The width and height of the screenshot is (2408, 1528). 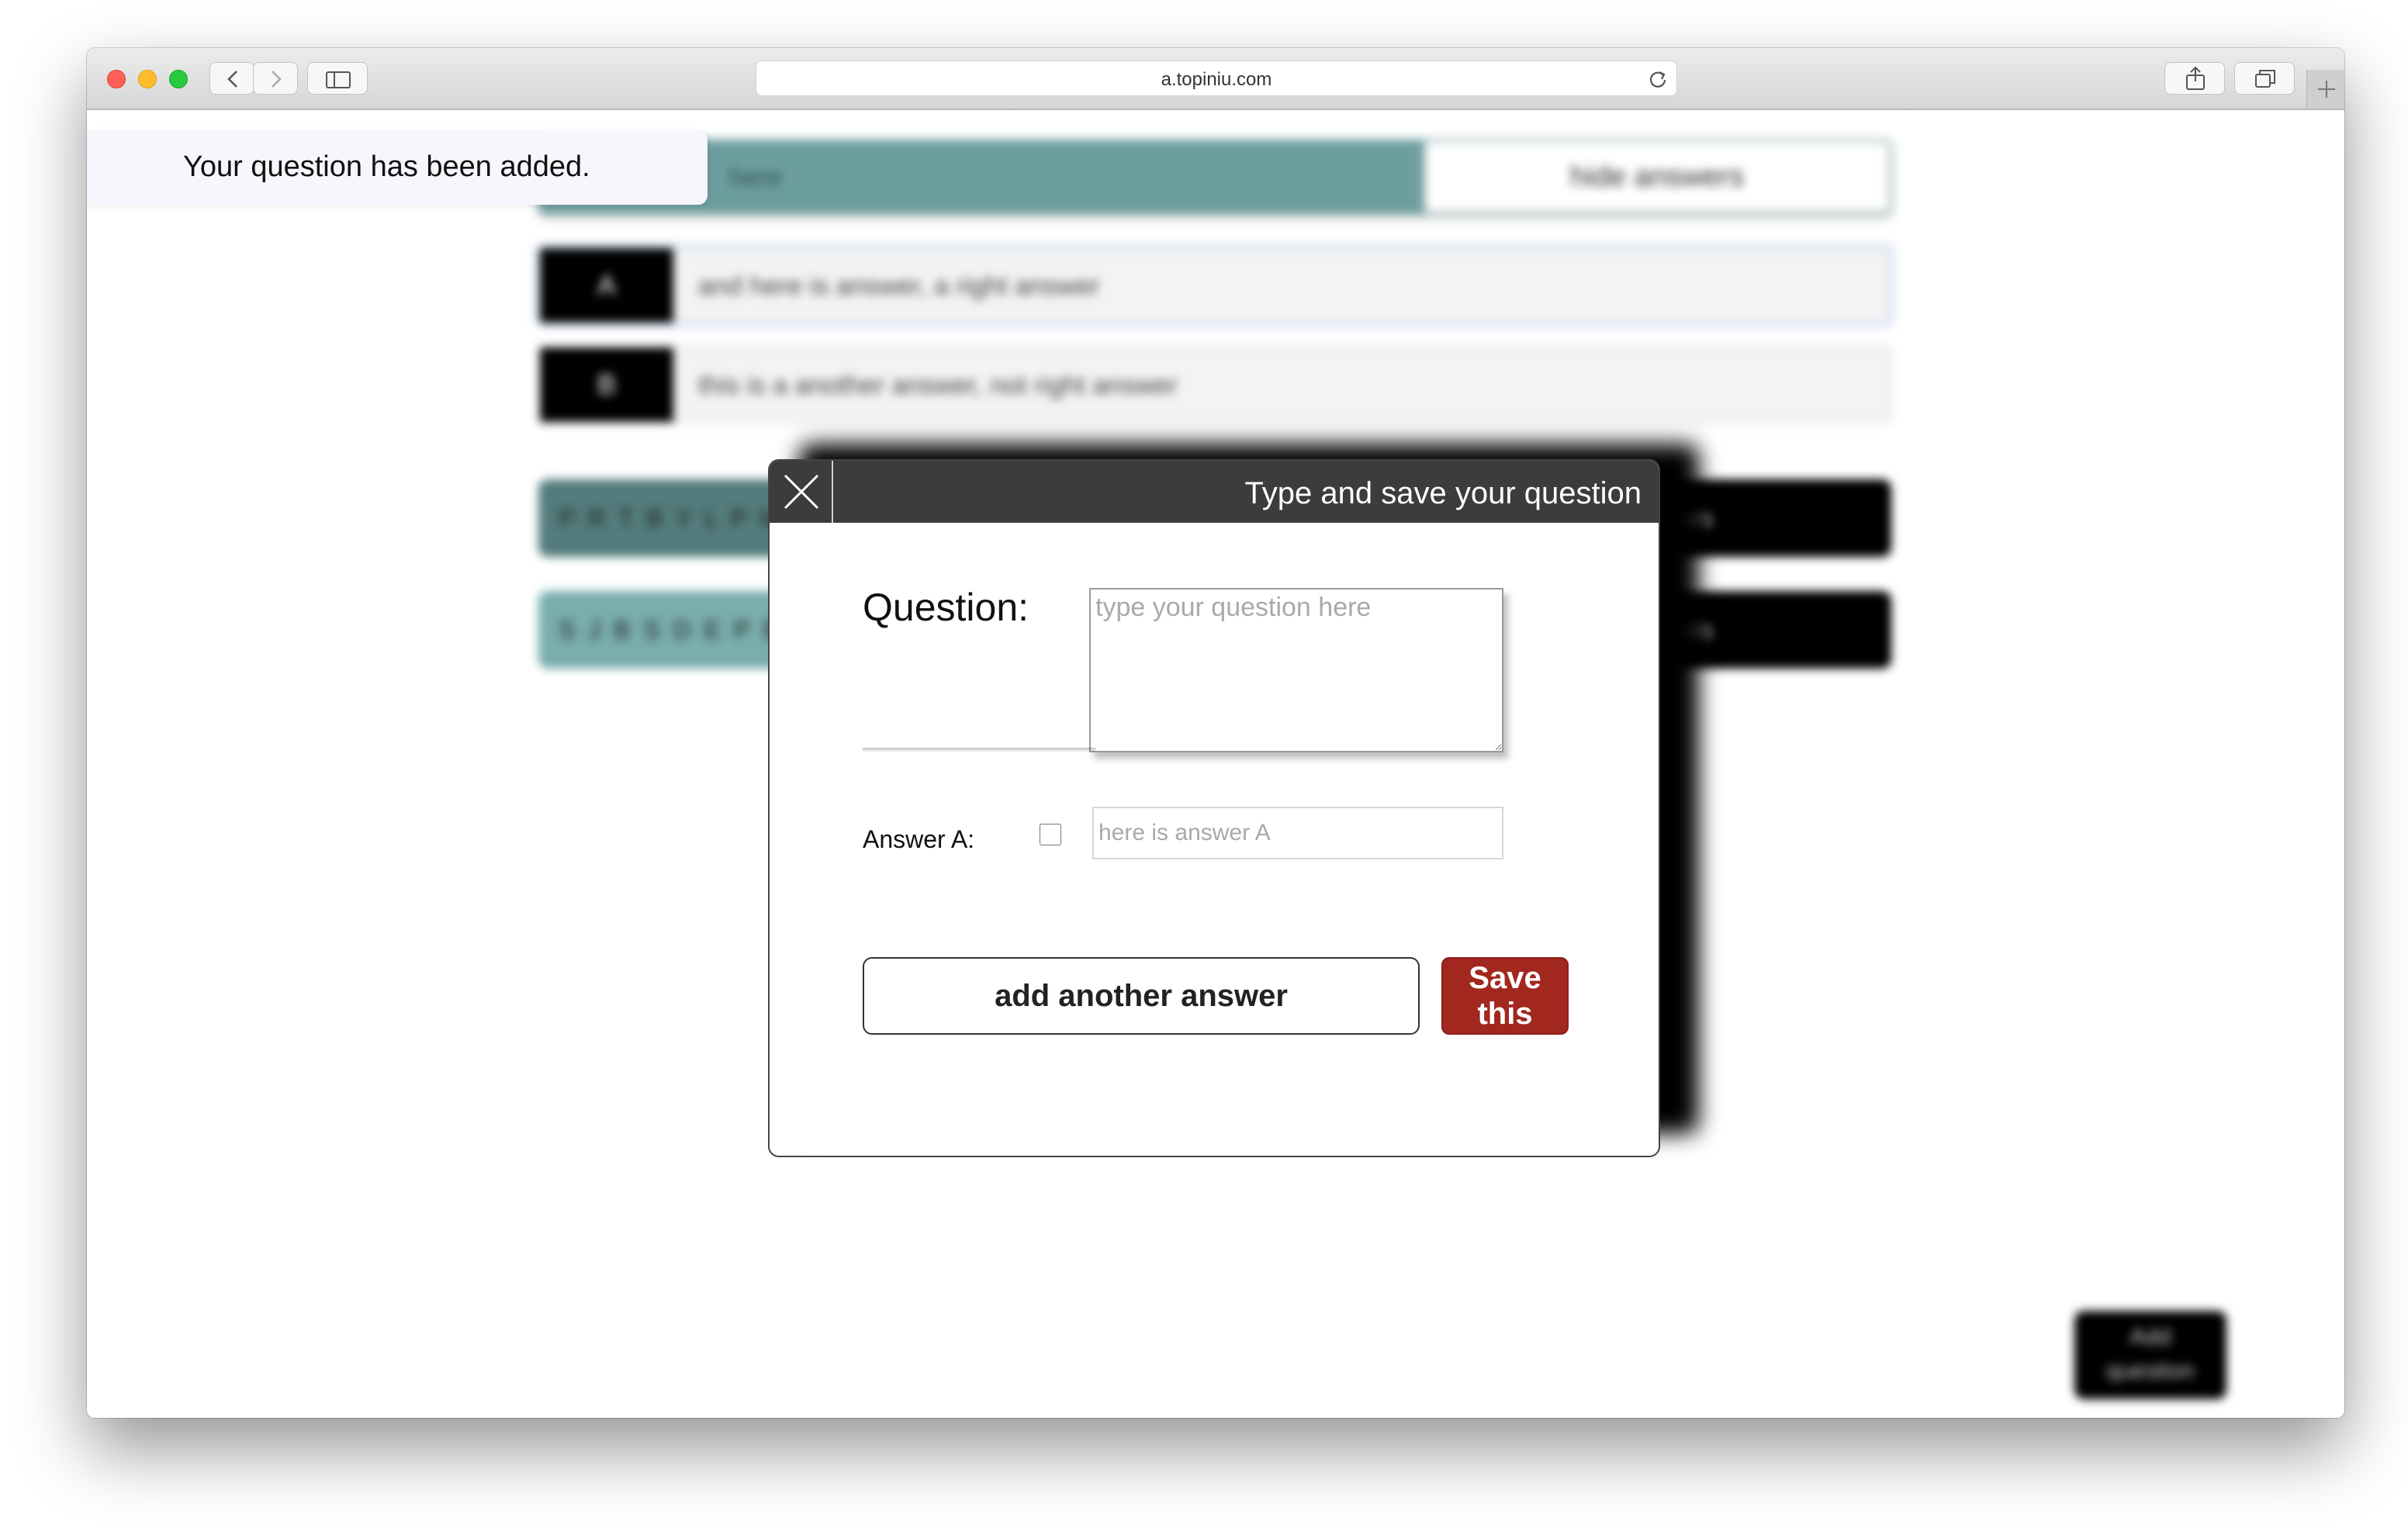 I want to click on answer-a-input, so click(x=1298, y=833).